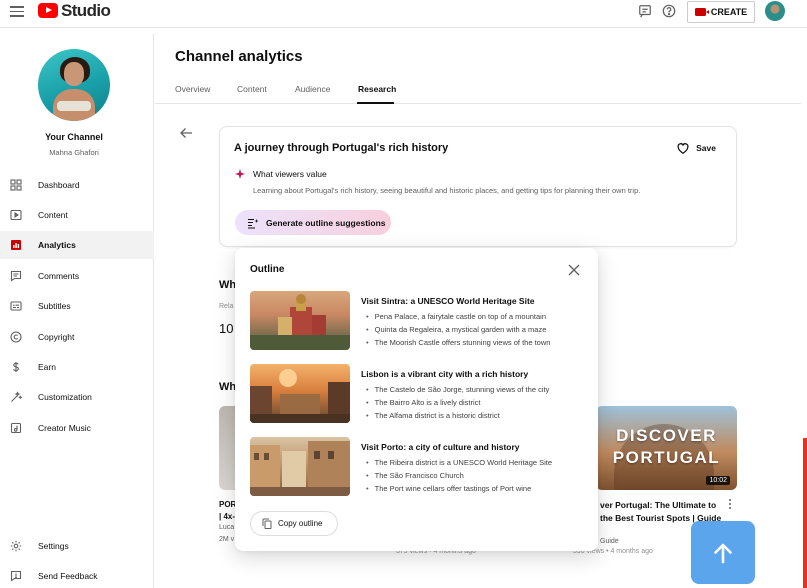 The image size is (807, 588). Describe the element at coordinates (252, 89) in the screenshot. I see `tab-content: Content` at that location.